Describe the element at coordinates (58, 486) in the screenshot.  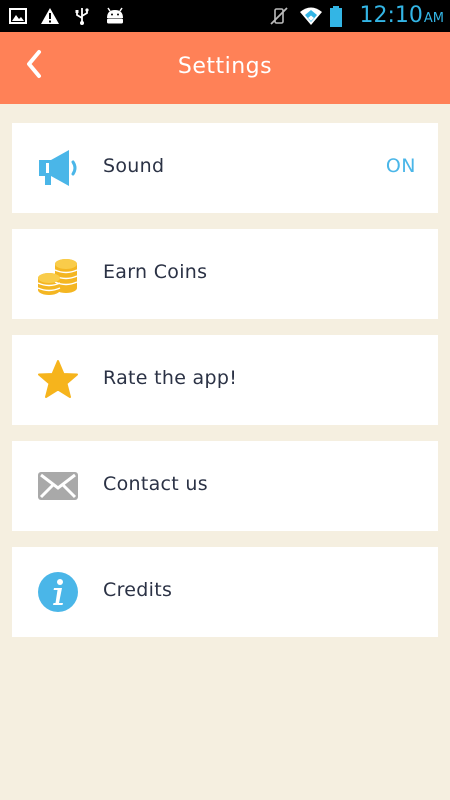
I see `envelope-icon` at that location.